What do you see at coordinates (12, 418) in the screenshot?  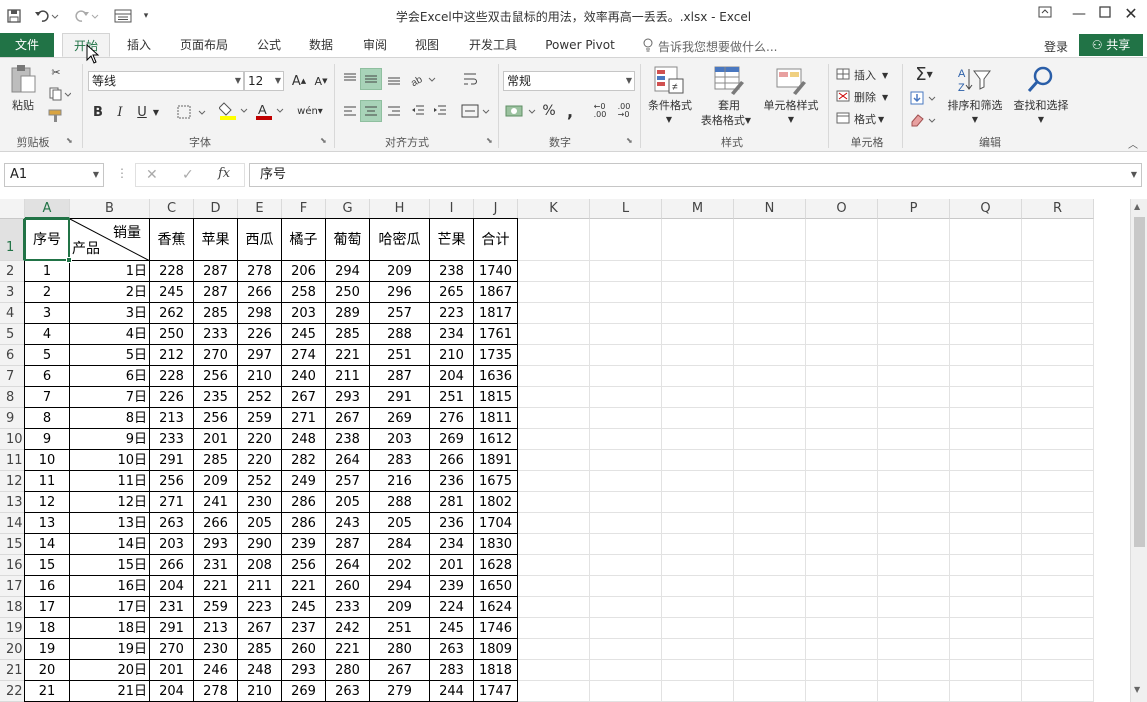 I see `row-header: 9` at bounding box center [12, 418].